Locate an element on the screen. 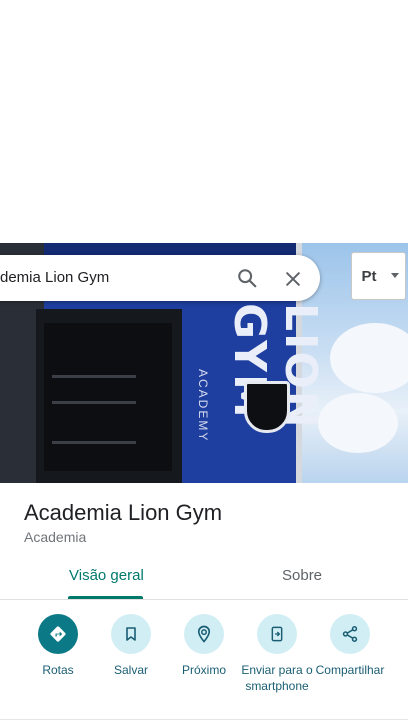 The image size is (408, 726). nearby-button: Próximo is located at coordinates (204, 646).